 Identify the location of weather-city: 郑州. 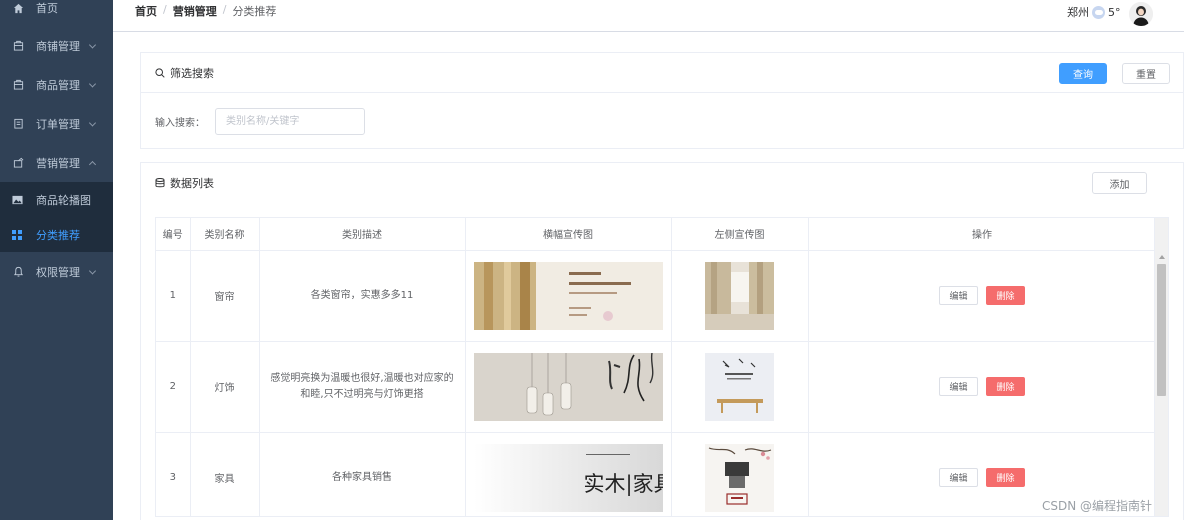
(1078, 12).